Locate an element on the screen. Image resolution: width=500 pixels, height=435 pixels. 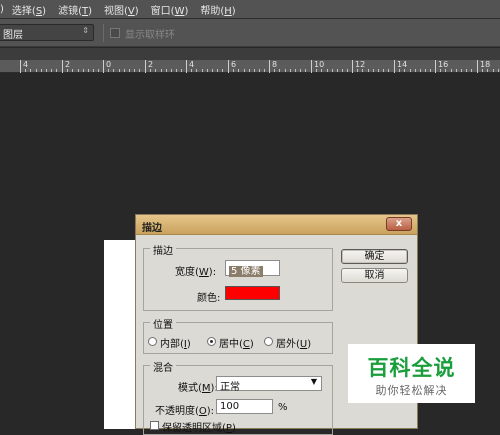
opacity-input: 100 is located at coordinates (244, 406).